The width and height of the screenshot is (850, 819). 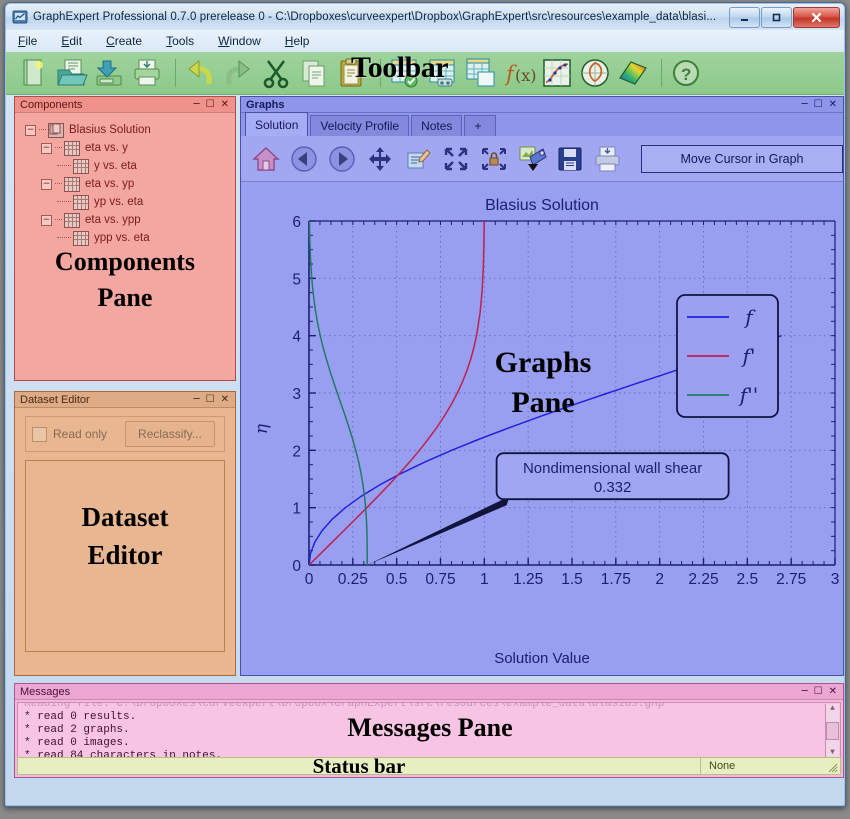 I want to click on menu-help: Help, so click(x=297, y=41).